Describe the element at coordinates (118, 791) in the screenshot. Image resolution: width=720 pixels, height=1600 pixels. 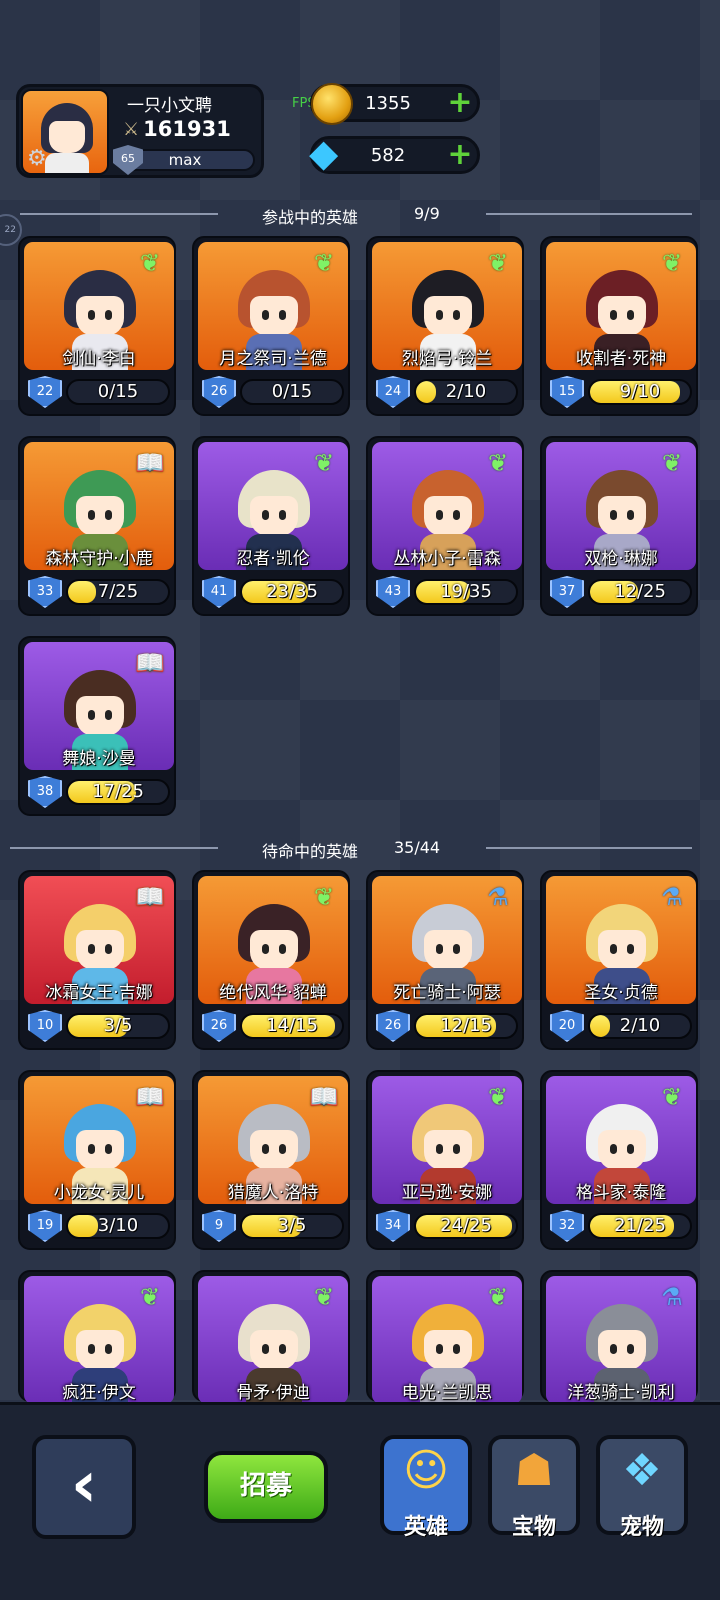
I see `hero-shard-count: 17/25` at that location.